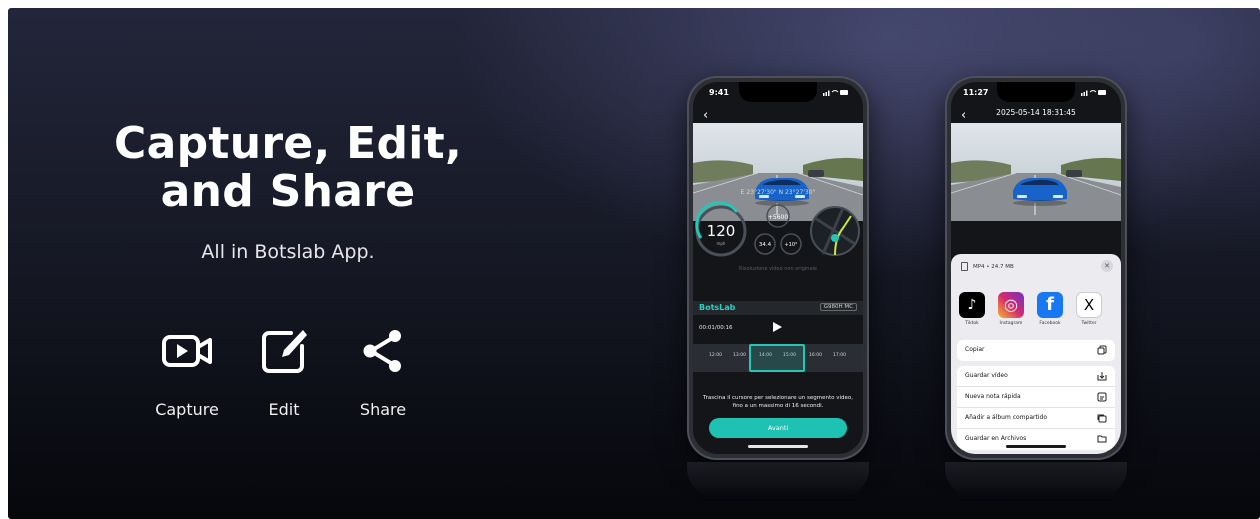  Describe the element at coordinates (382, 351) in the screenshot. I see `share-icon` at that location.